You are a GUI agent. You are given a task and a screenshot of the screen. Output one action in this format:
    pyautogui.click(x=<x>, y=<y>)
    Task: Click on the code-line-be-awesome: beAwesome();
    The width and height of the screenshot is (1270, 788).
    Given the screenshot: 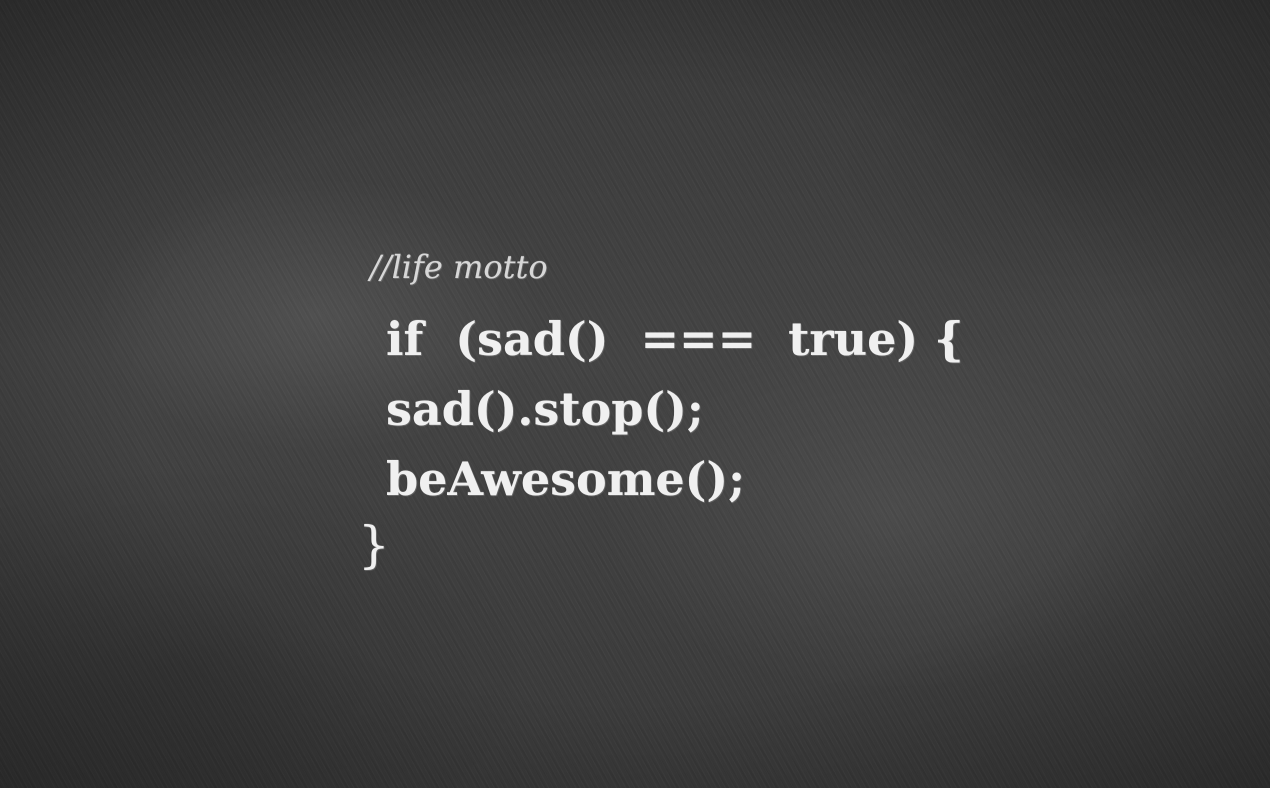 What is the action you would take?
    pyautogui.click(x=566, y=479)
    